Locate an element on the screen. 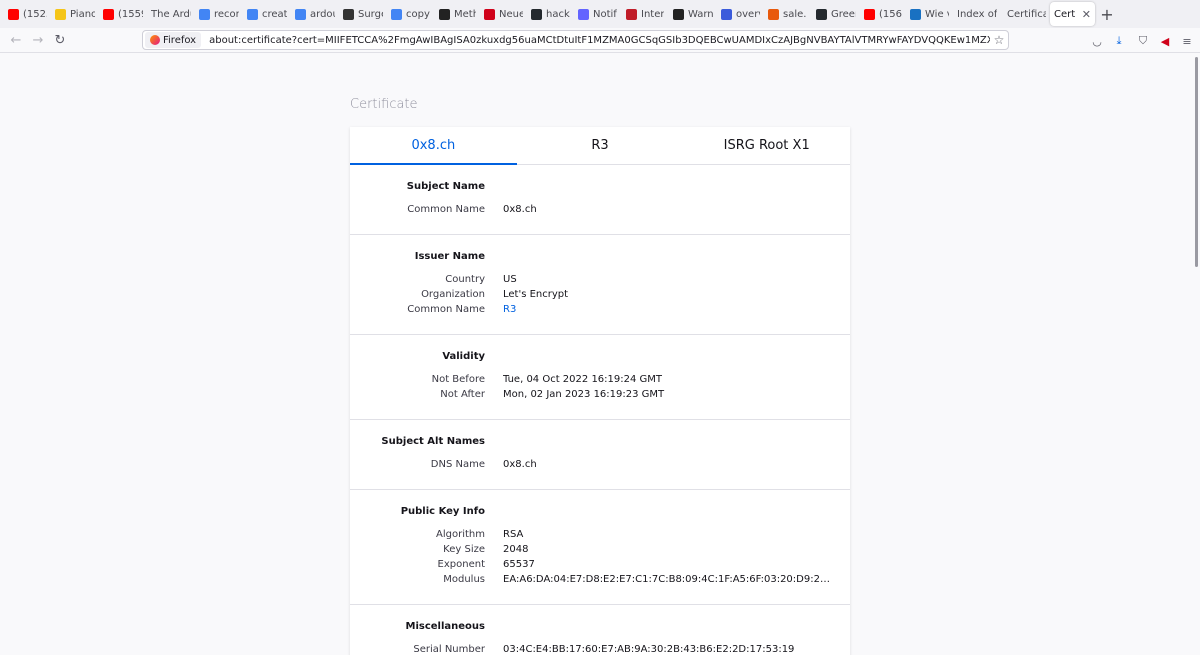  browser-tab: hack is located at coordinates (550, 14).